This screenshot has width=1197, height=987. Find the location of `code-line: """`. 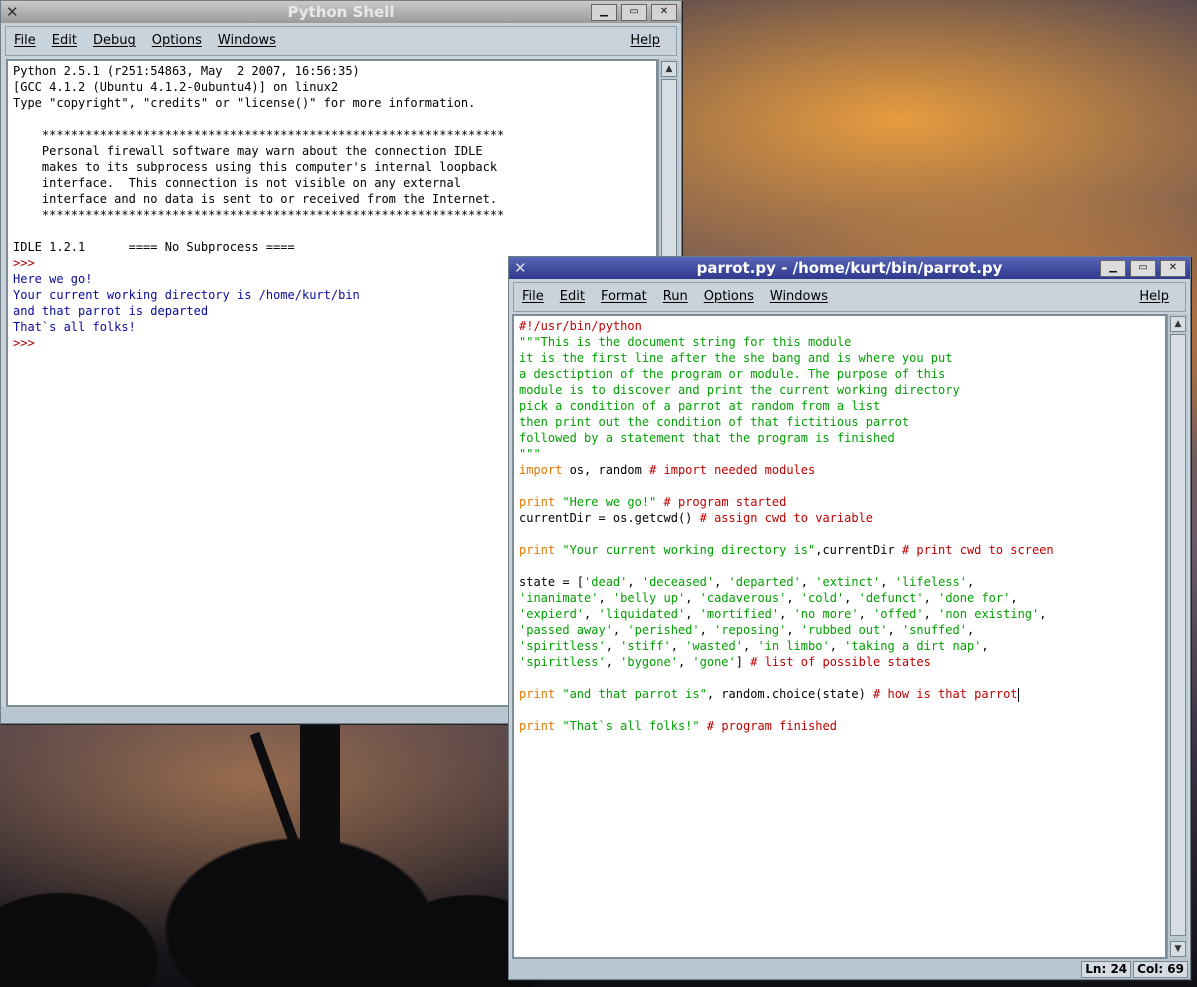

code-line: """ is located at coordinates (839, 454).